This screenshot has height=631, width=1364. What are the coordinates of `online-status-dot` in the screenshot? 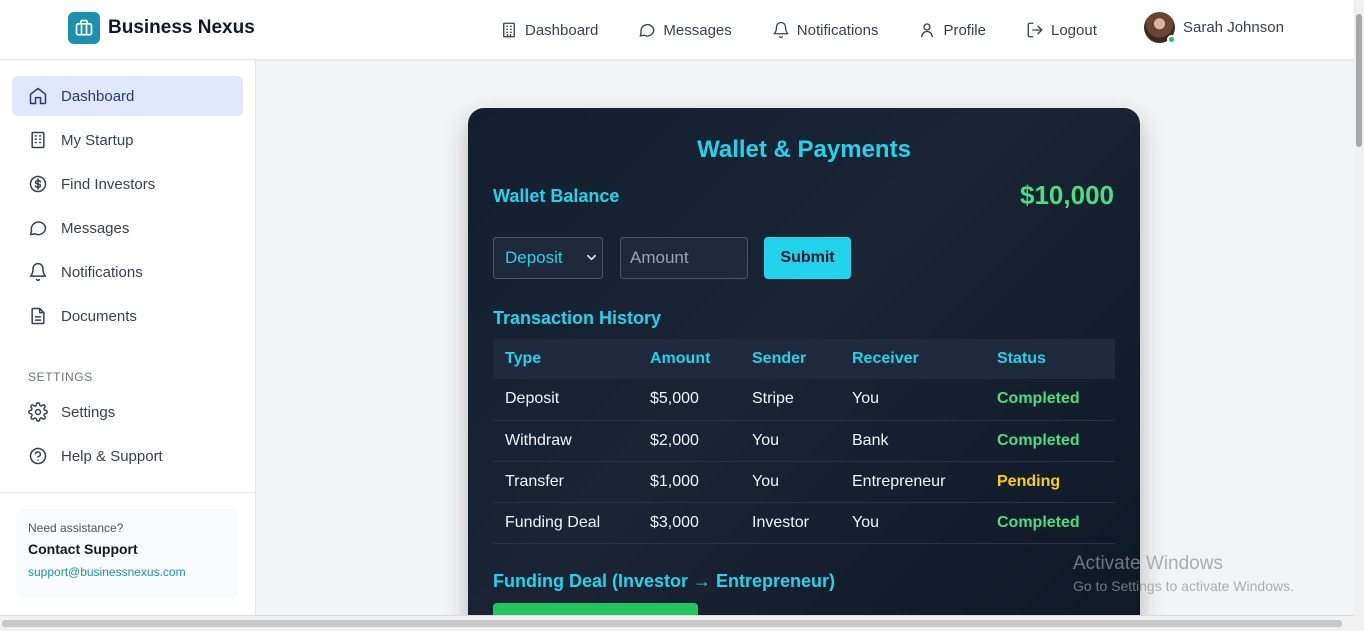 It's located at (1171, 39).